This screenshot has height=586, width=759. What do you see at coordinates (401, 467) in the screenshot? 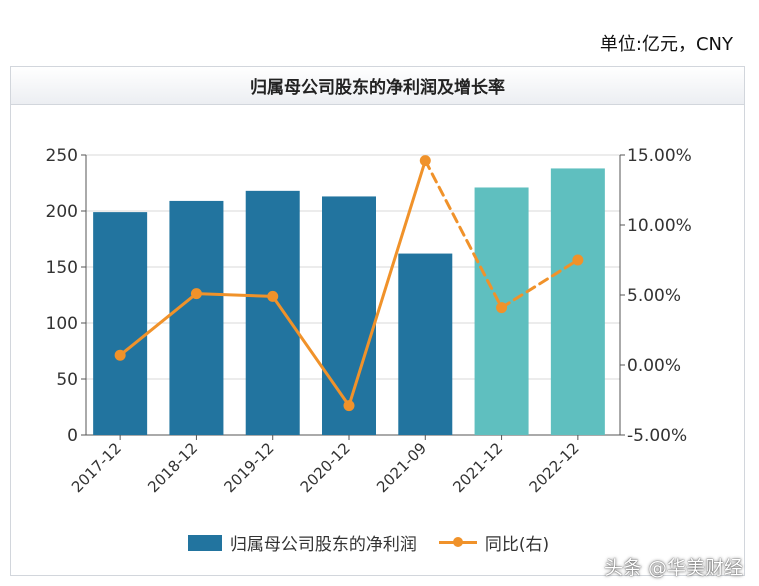
I see `x-tick-label: 2021-09` at bounding box center [401, 467].